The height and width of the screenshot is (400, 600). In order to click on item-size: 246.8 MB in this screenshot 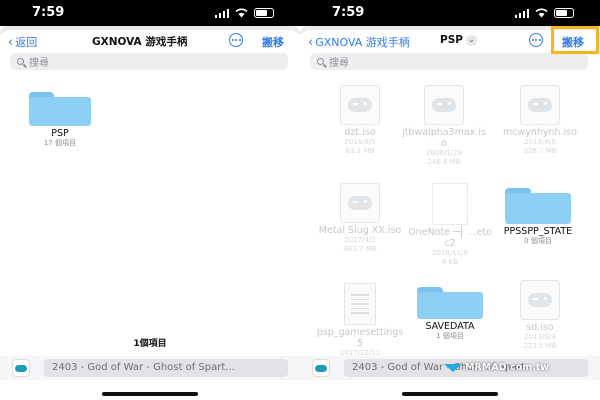, I will do `click(444, 162)`.